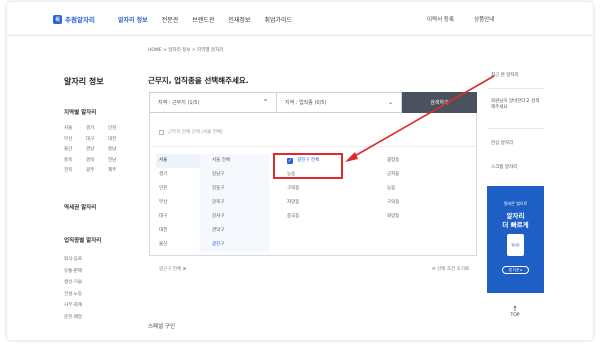 The width and height of the screenshot is (600, 344). I want to click on site-logo: 워 추첨알자리, so click(74, 19).